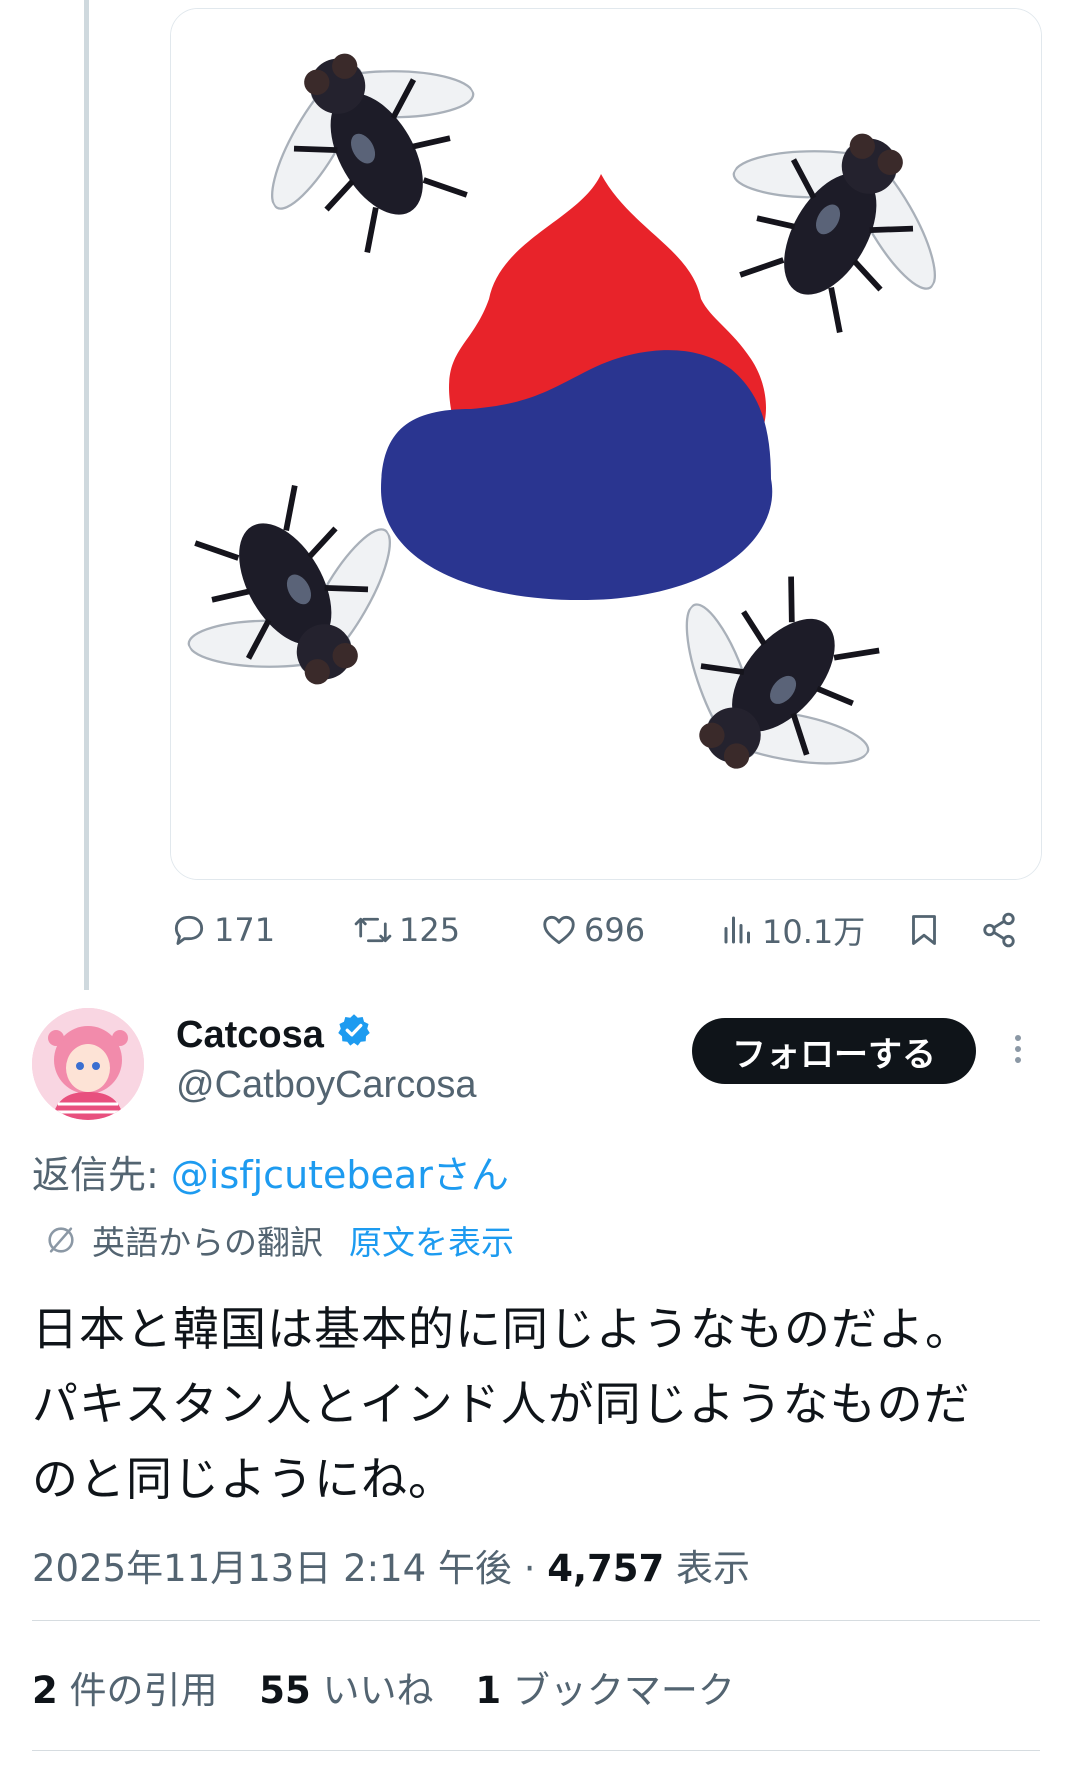  What do you see at coordinates (245, 930) in the screenshot?
I see `reply-count: 171` at bounding box center [245, 930].